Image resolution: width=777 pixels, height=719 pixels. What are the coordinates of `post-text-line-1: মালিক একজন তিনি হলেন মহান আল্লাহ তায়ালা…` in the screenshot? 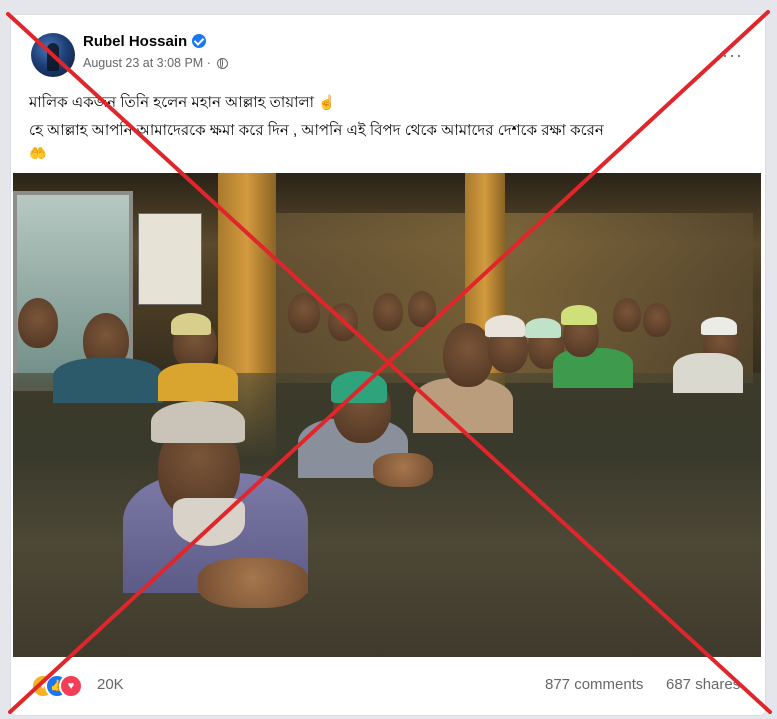 It's located at (182, 103).